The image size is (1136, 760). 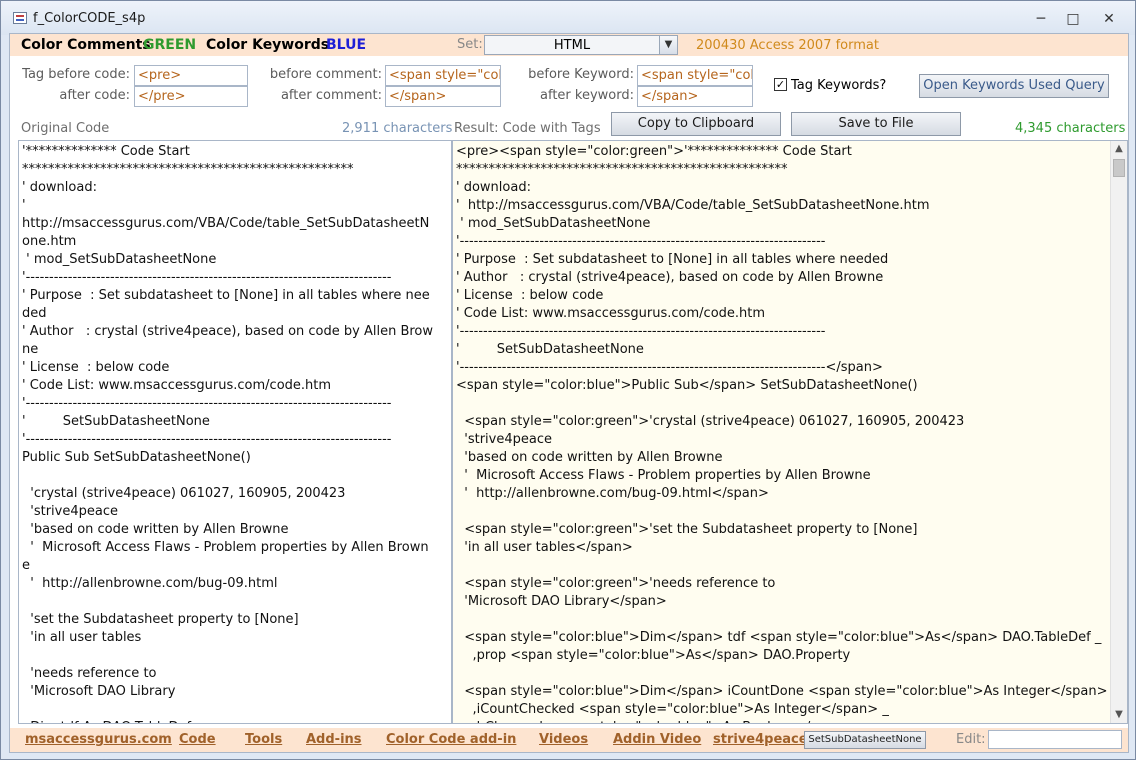 I want to click on before-comment-field: <span style="colo, so click(x=443, y=75).